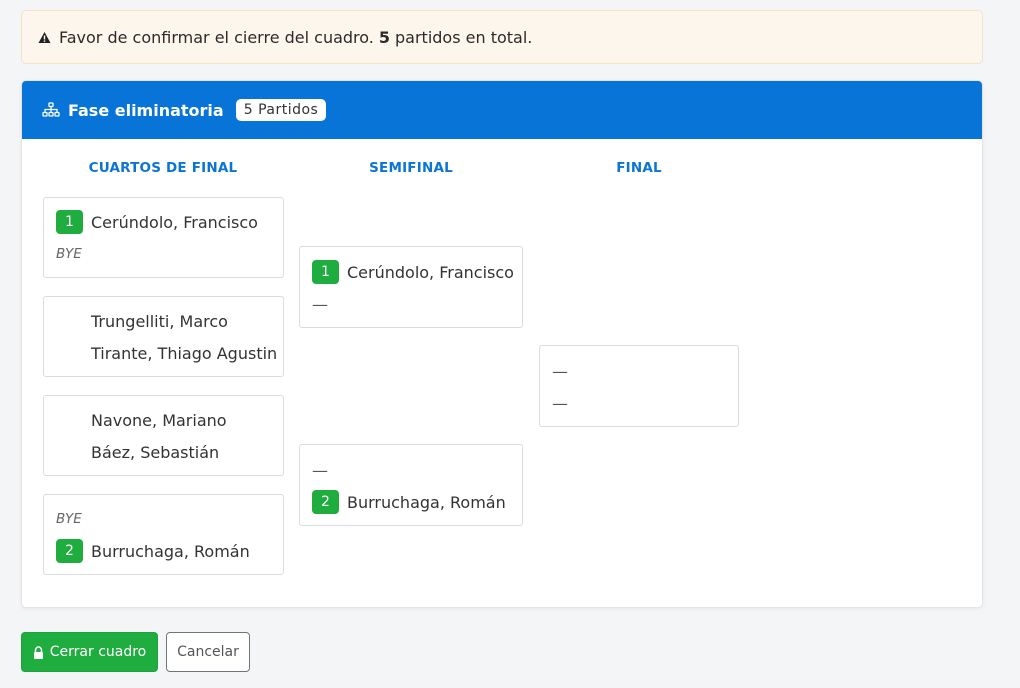 The width and height of the screenshot is (1020, 688). I want to click on alert-text-after: partidos en total., so click(464, 37).